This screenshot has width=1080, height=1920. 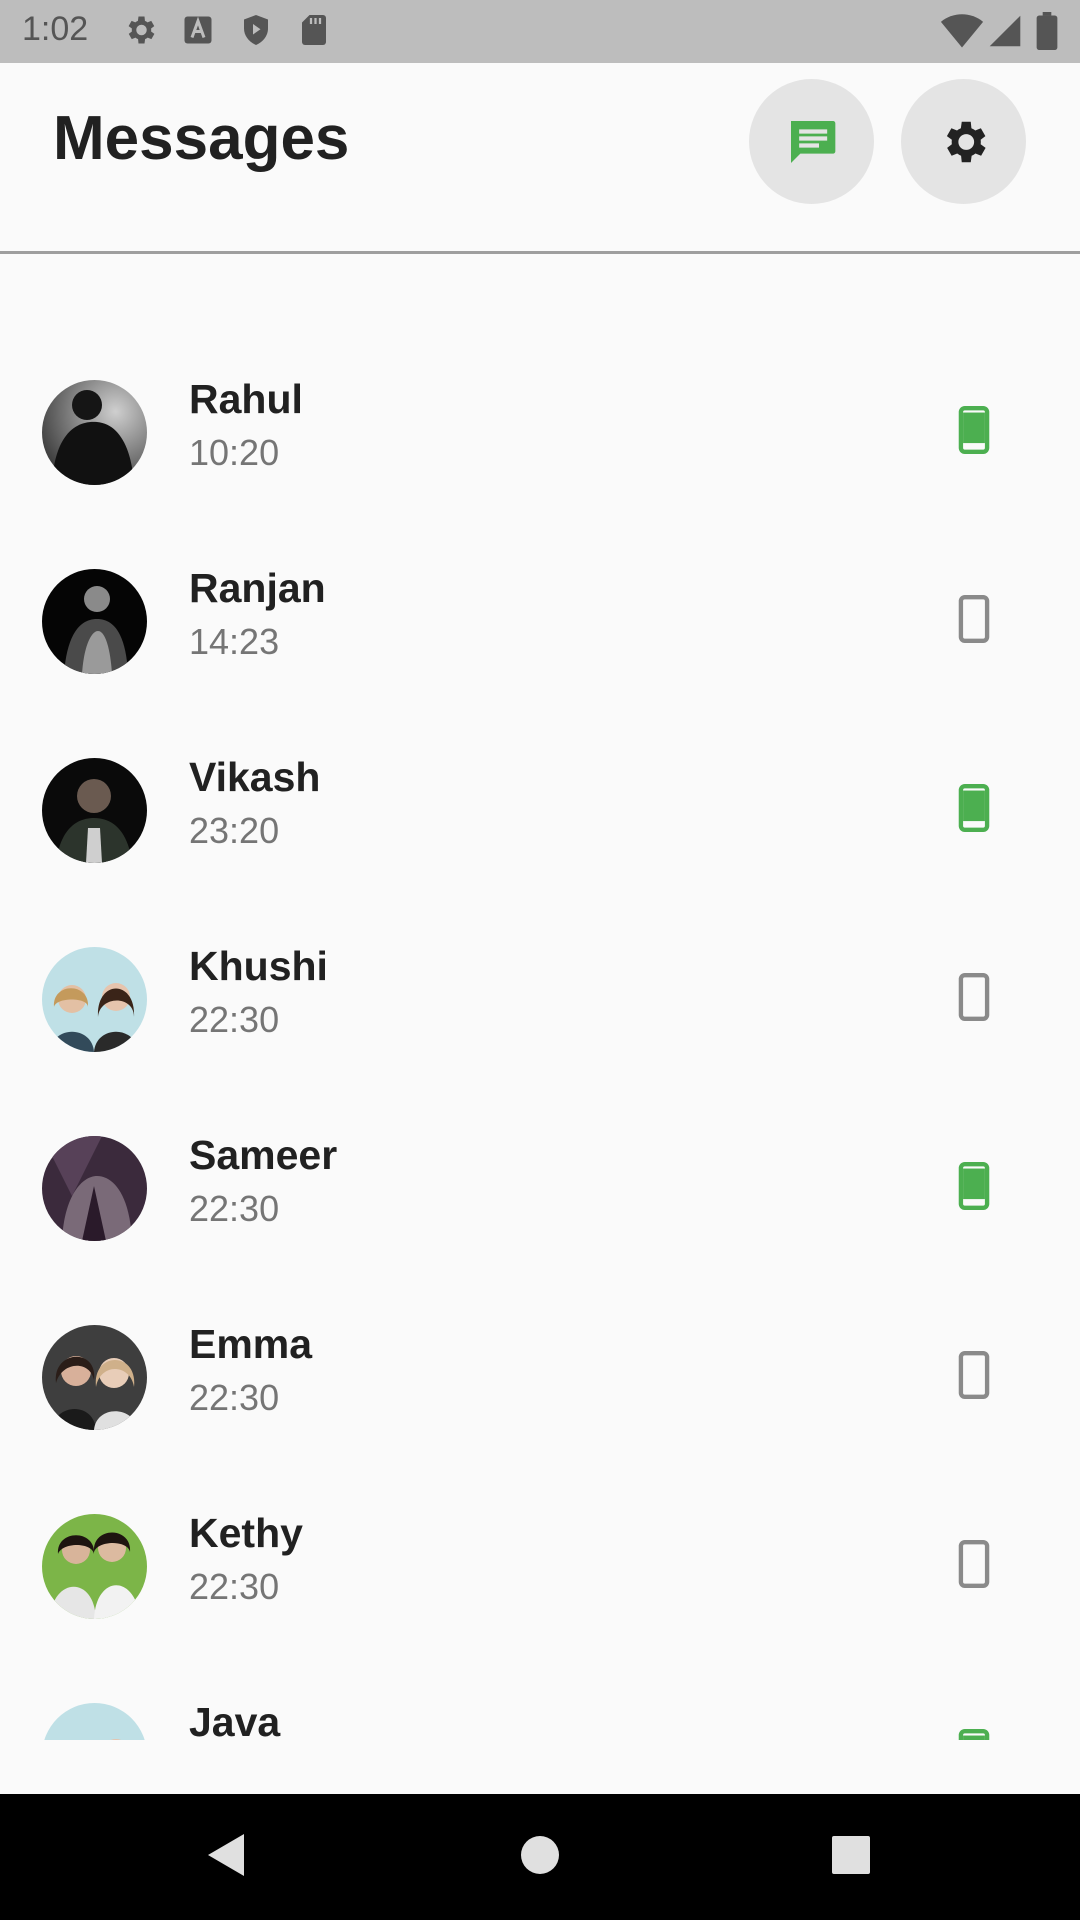 I want to click on chat-icon, so click(x=812, y=141).